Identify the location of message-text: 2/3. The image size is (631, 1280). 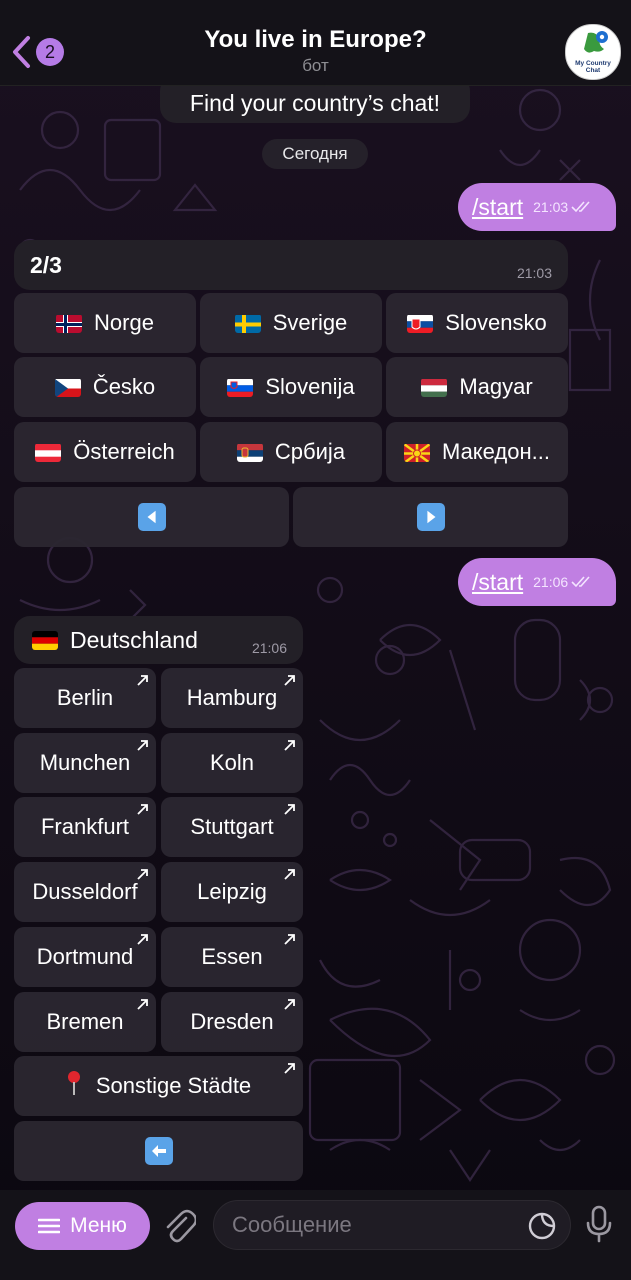
(46, 265).